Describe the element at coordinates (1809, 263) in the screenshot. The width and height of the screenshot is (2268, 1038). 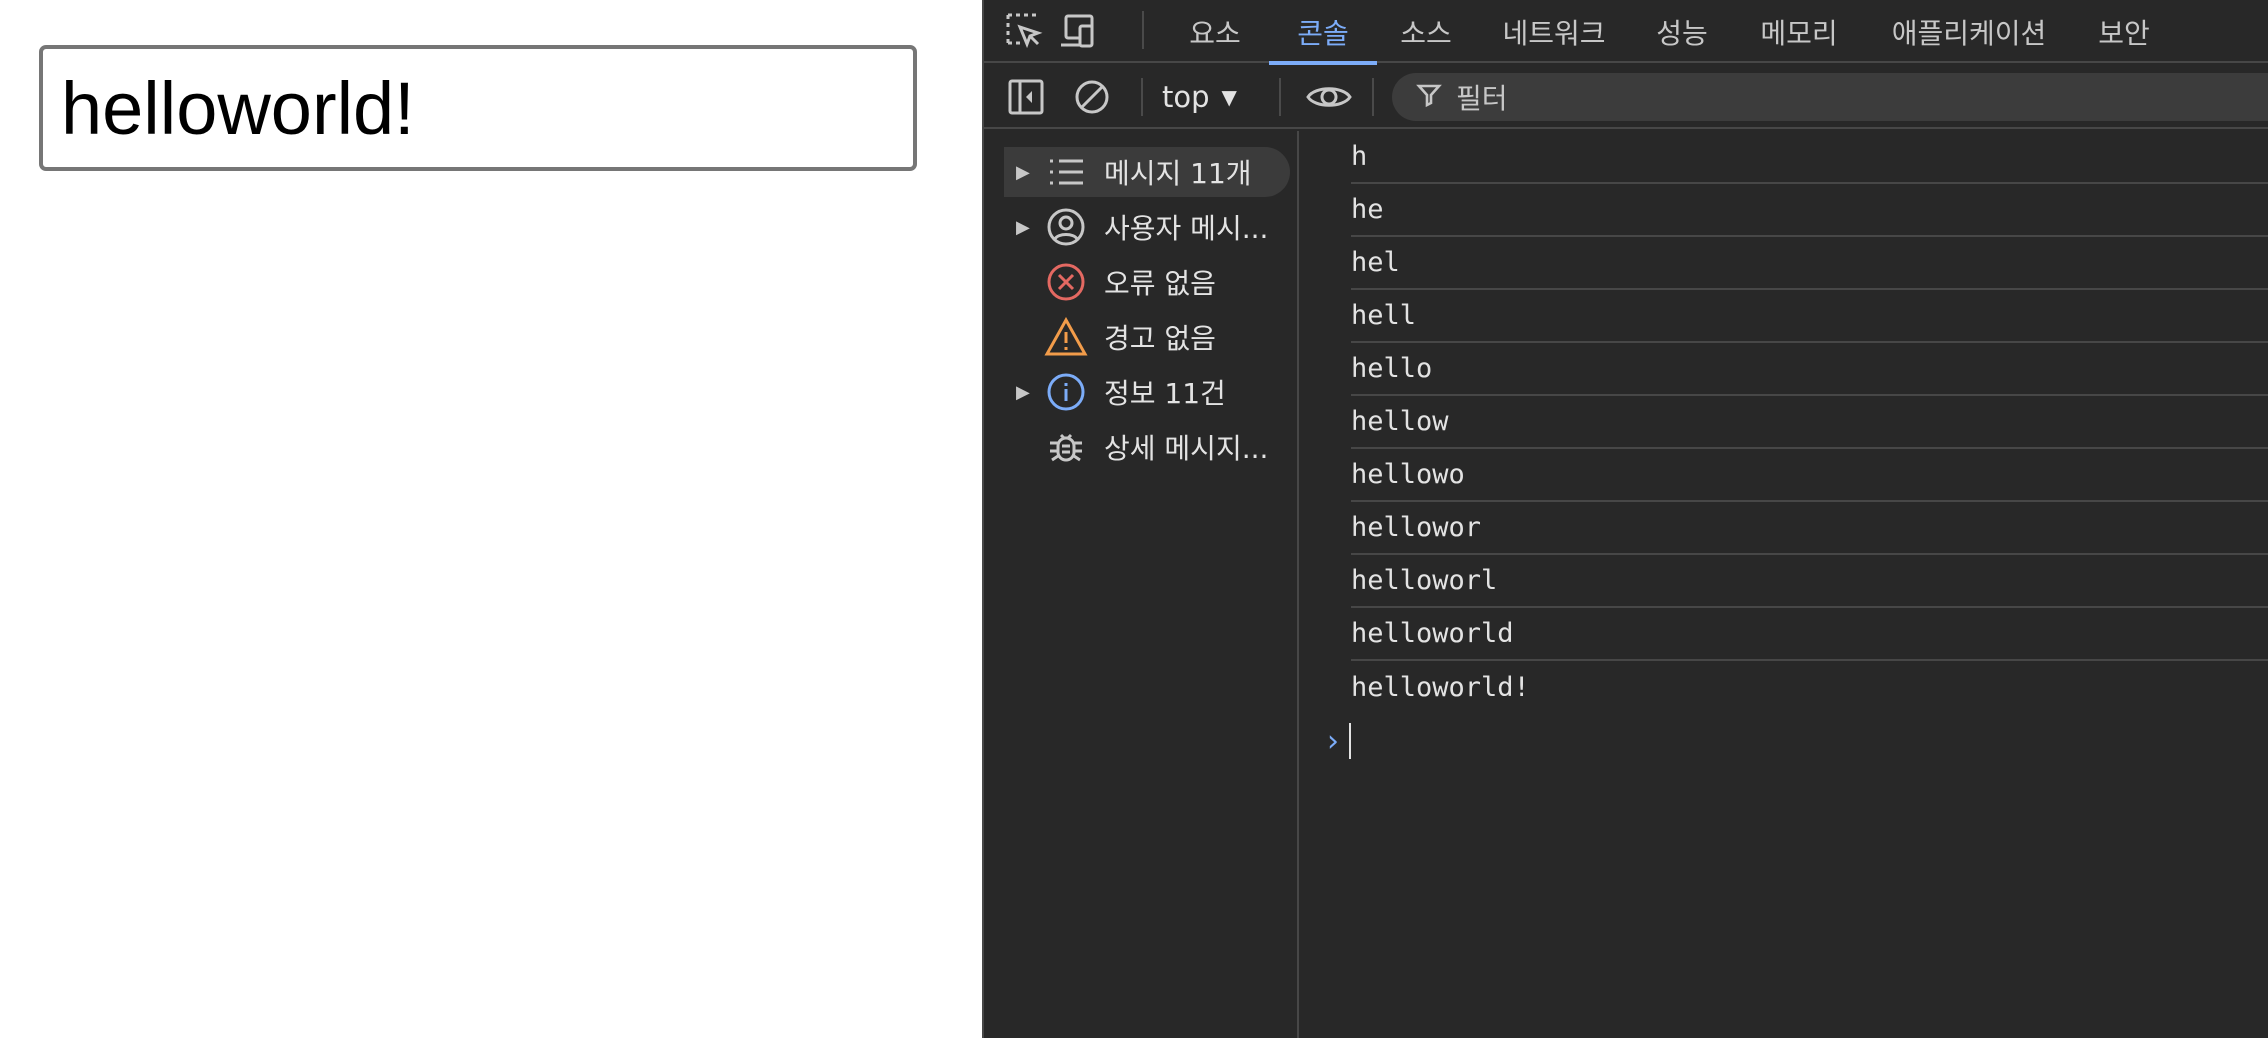
I see `console-log-row: hel` at that location.